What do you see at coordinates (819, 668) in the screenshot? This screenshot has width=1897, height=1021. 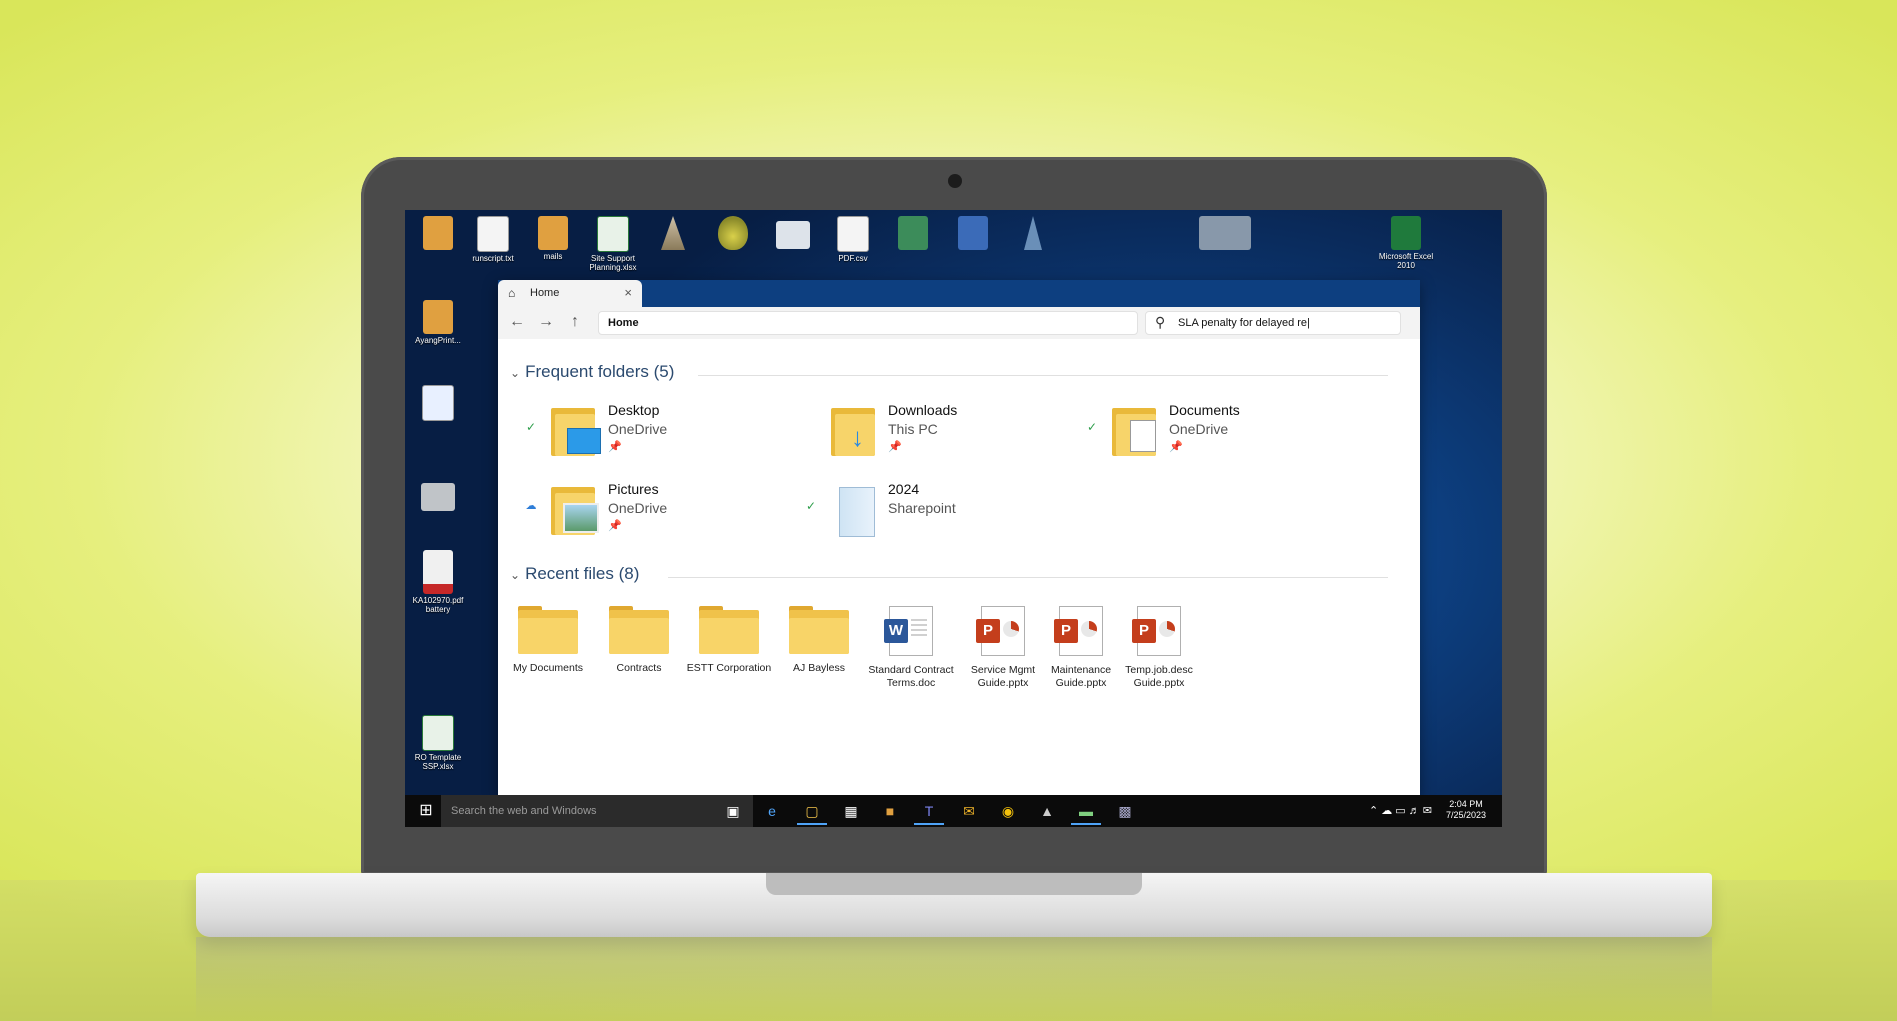 I see `file-name: AJ Bayless` at bounding box center [819, 668].